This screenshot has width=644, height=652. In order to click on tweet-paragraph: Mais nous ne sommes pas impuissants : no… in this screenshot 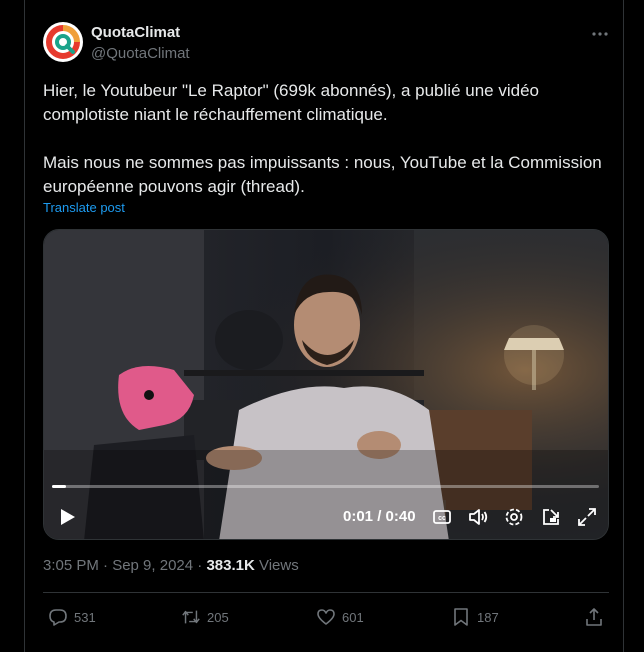, I will do `click(322, 174)`.